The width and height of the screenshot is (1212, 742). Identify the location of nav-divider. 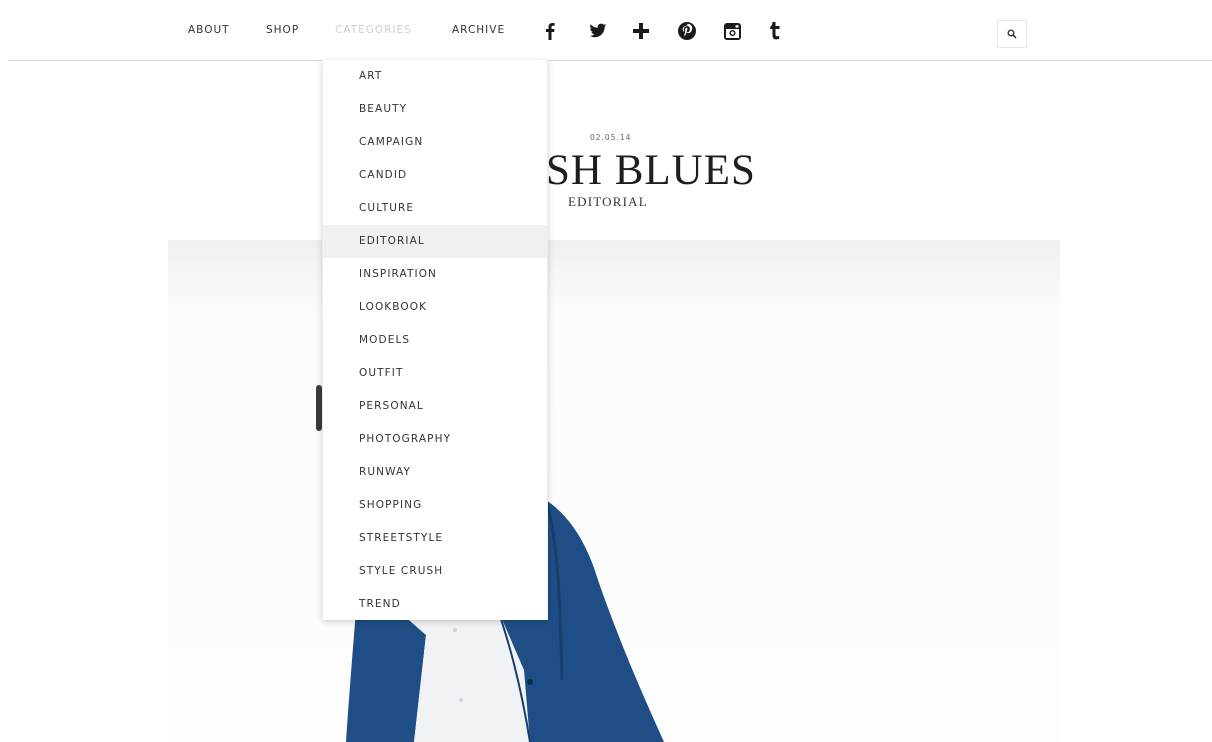
(610, 60).